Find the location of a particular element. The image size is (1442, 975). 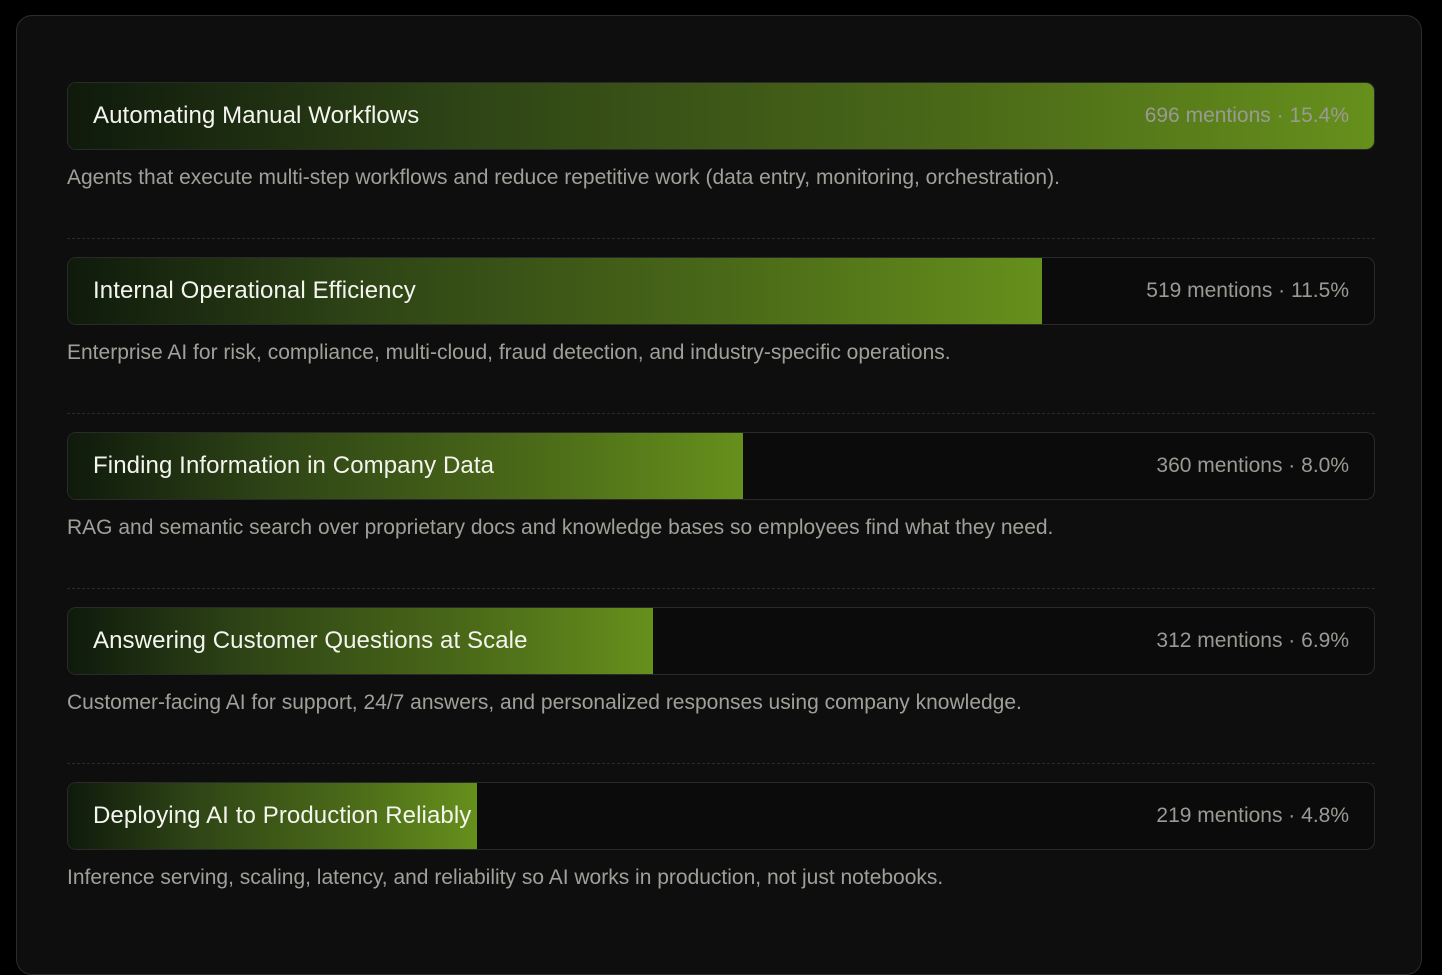

category-stat: 519 mentions · 11.5% is located at coordinates (1247, 290).